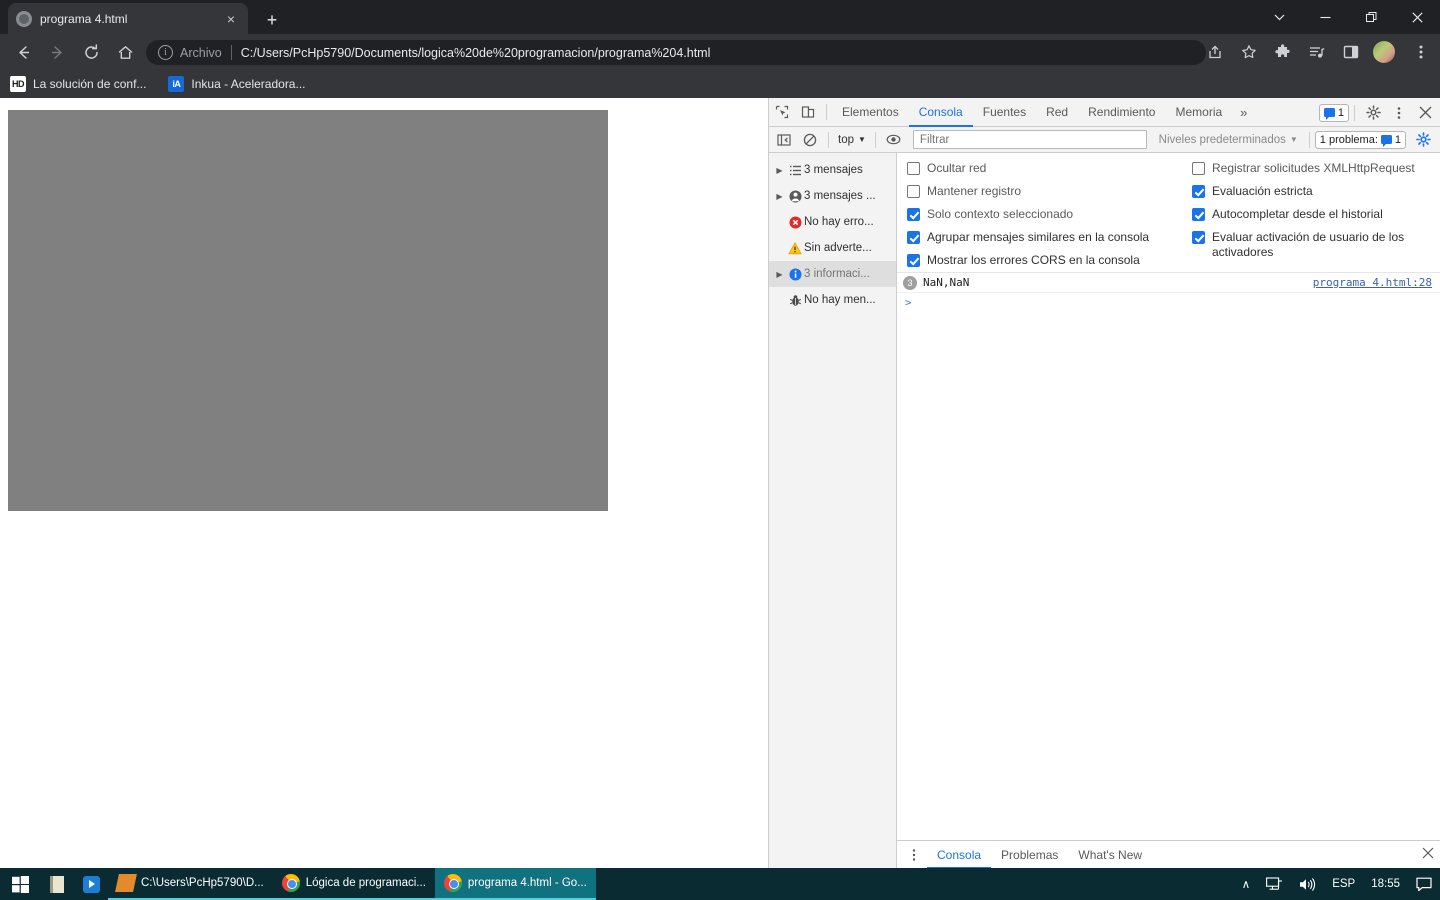 Image resolution: width=1440 pixels, height=900 pixels. I want to click on star-icon, so click(1249, 52).